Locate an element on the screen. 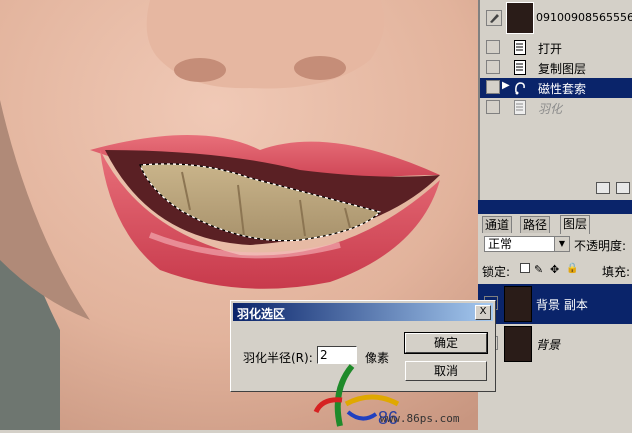  new-document-icon is located at coordinates (623, 188).